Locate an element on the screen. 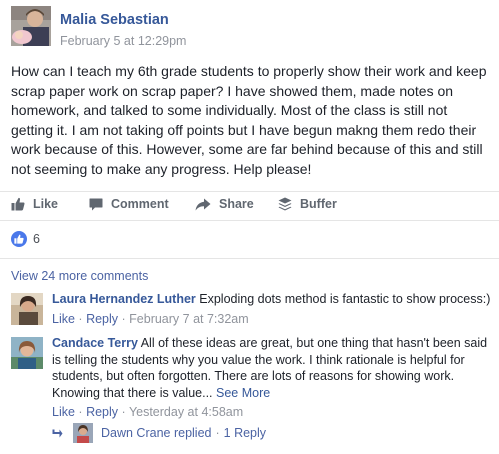 The width and height of the screenshot is (499, 454). comment-button: Comment is located at coordinates (129, 204).